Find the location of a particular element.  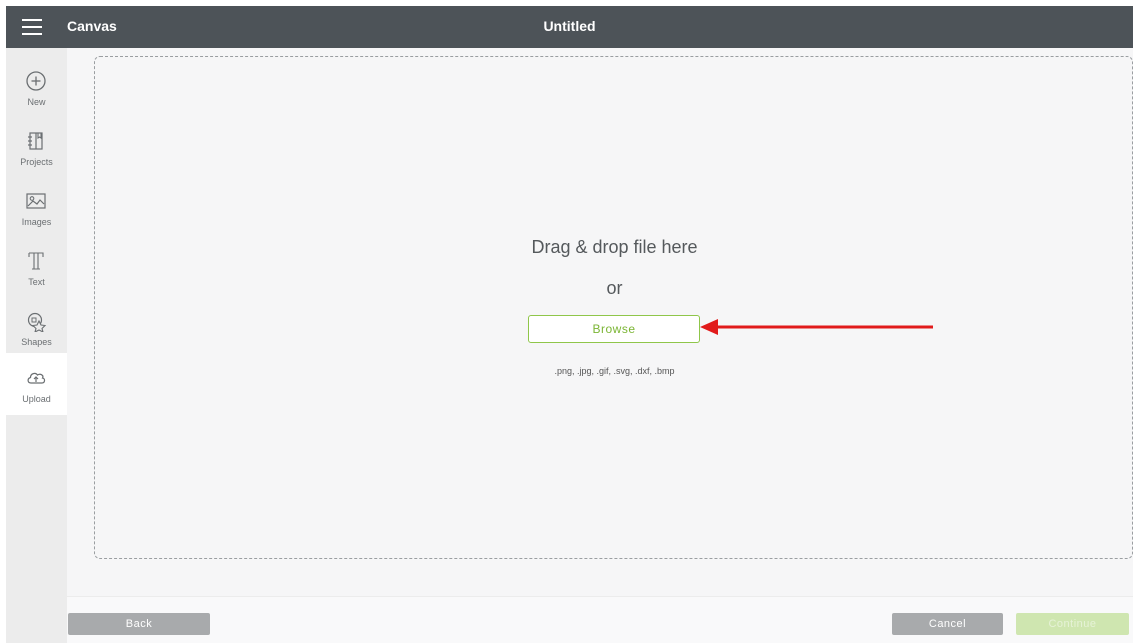

sidebar-item-upload: Upload is located at coordinates (36, 384).